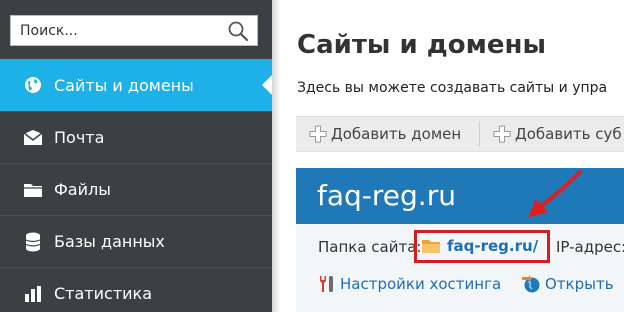  Describe the element at coordinates (421, 45) in the screenshot. I see `page-title: Сайты и домены` at that location.